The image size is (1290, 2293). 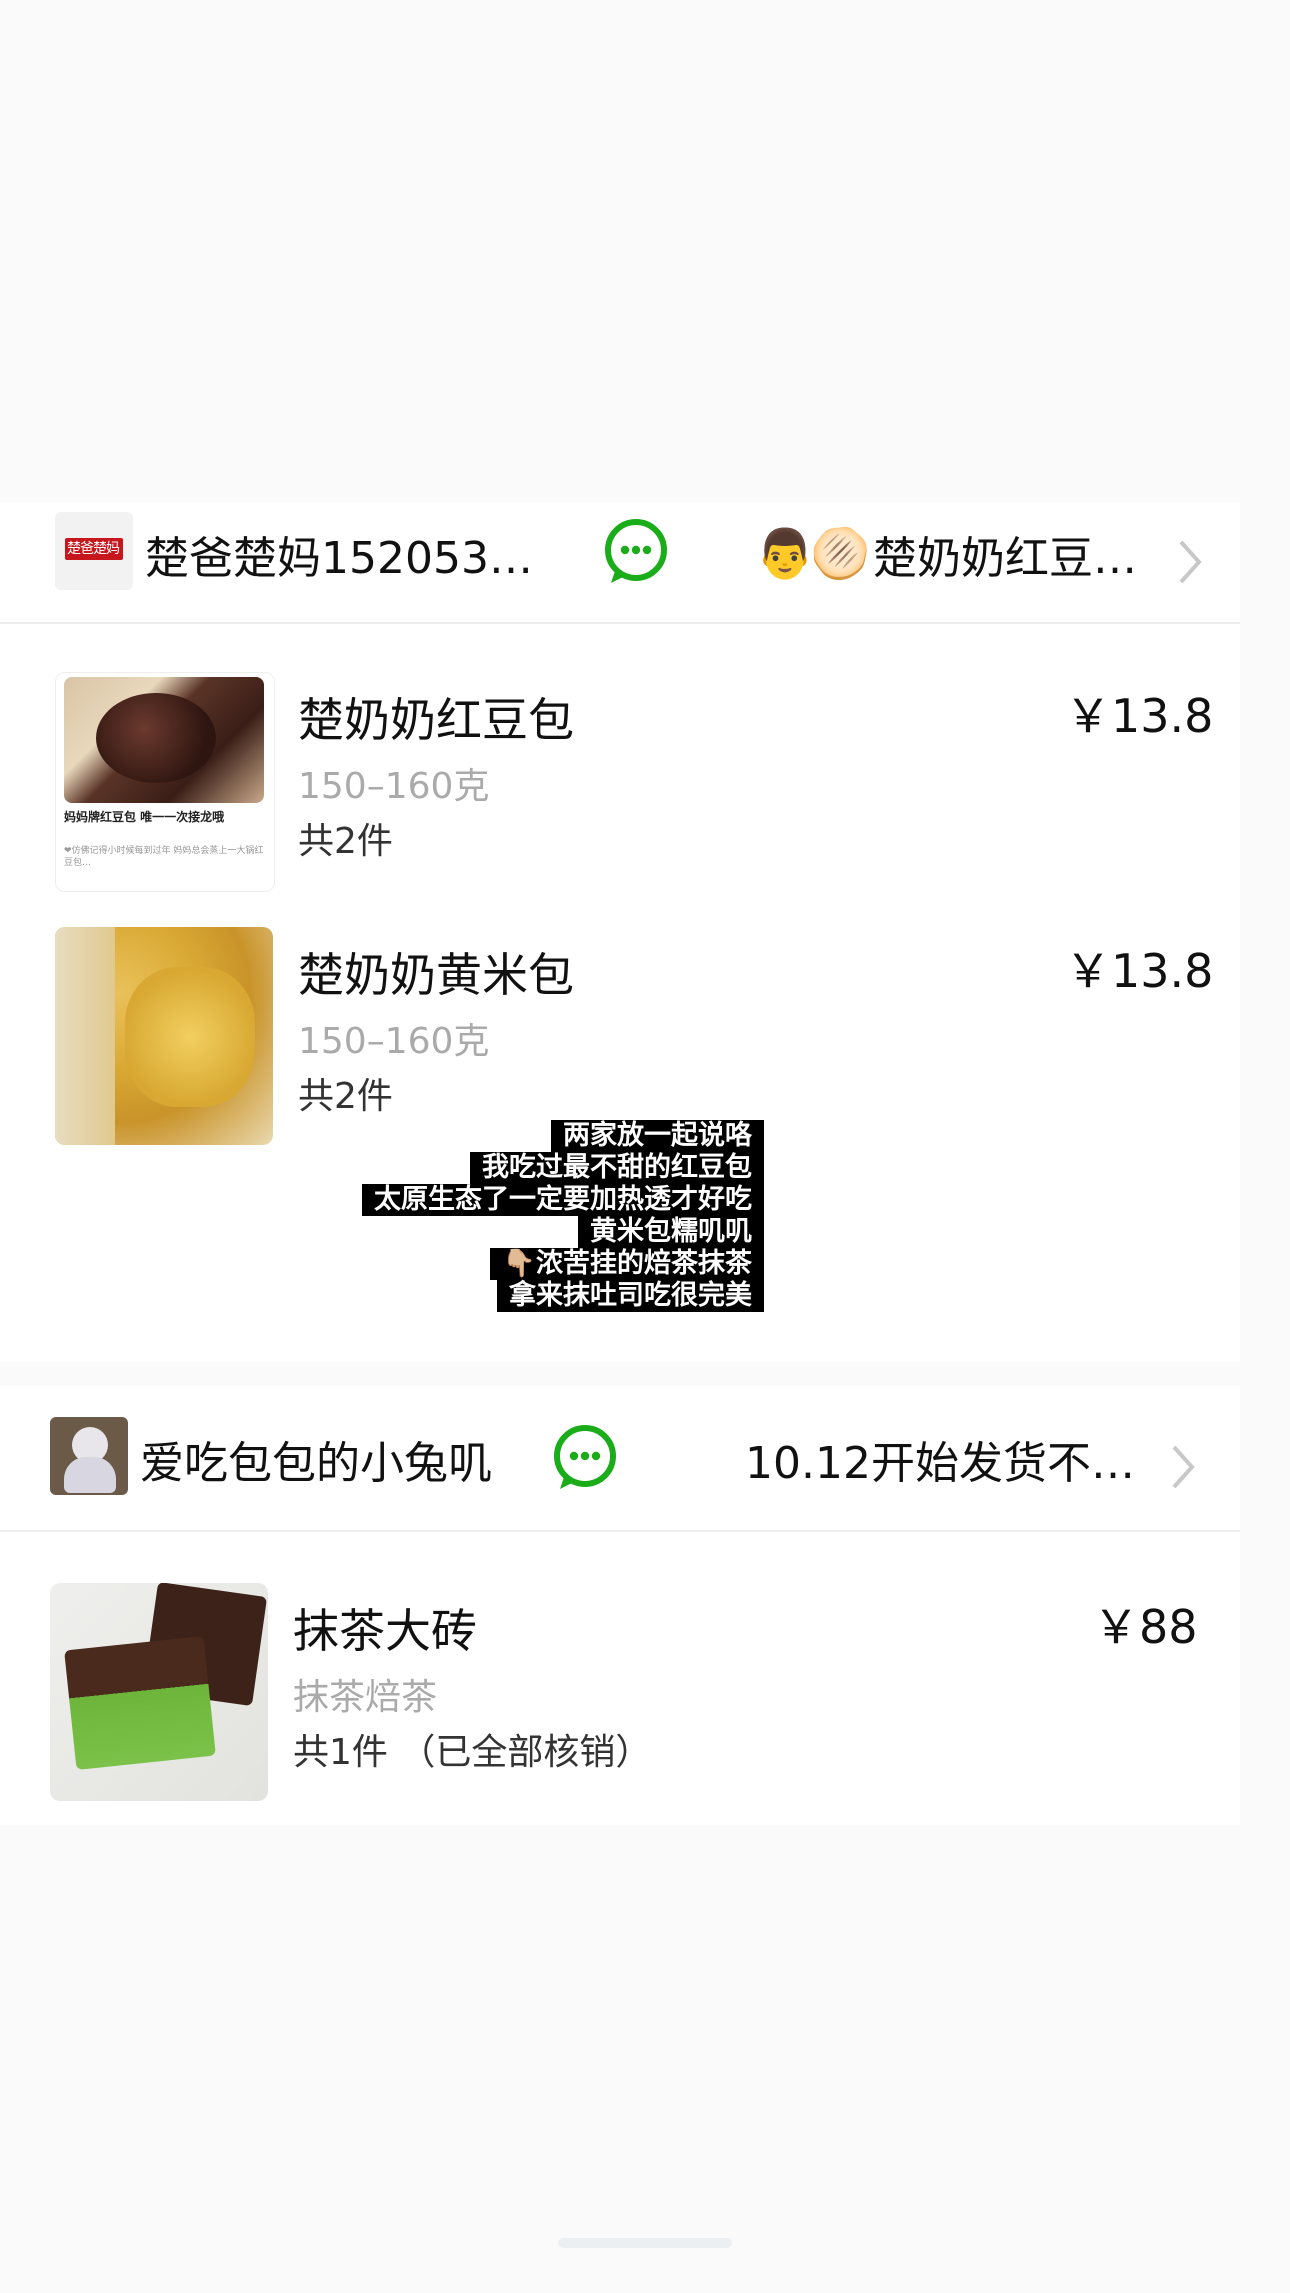 What do you see at coordinates (144, 817) in the screenshot?
I see `thumbnail-caption: 妈妈牌红豆包 唯一一次接龙哦` at bounding box center [144, 817].